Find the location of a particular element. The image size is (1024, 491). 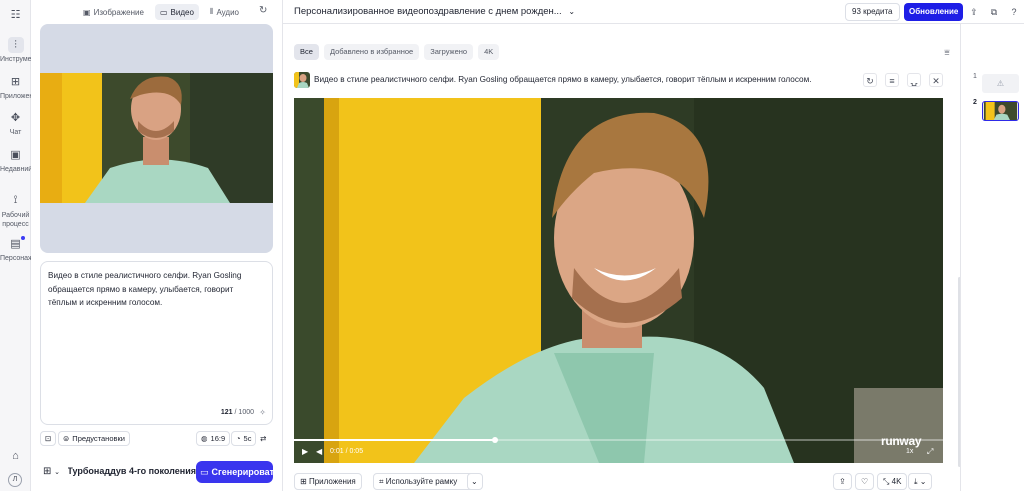

rail-item-chat: ✥ Чат is located at coordinates (15, 123).